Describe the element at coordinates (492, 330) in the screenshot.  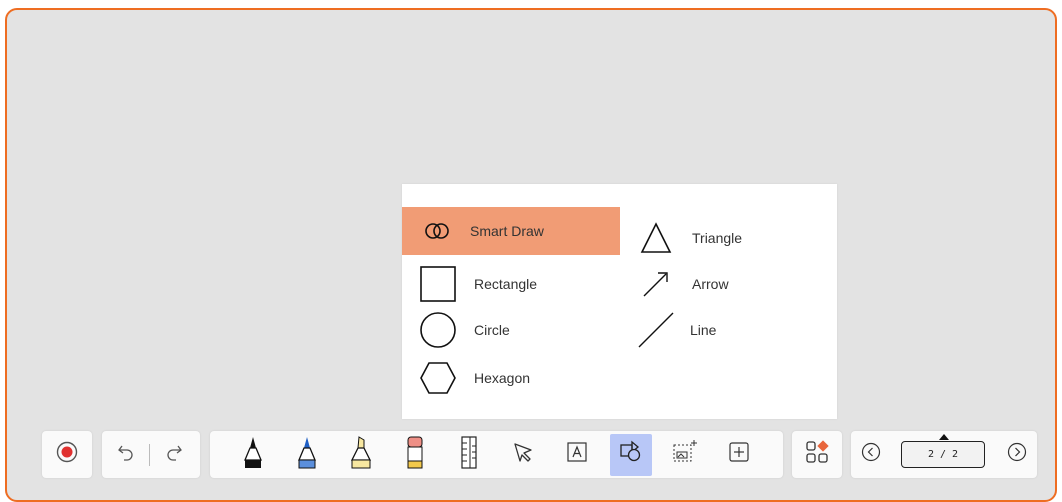
I see `menu-item-label: Circle` at that location.